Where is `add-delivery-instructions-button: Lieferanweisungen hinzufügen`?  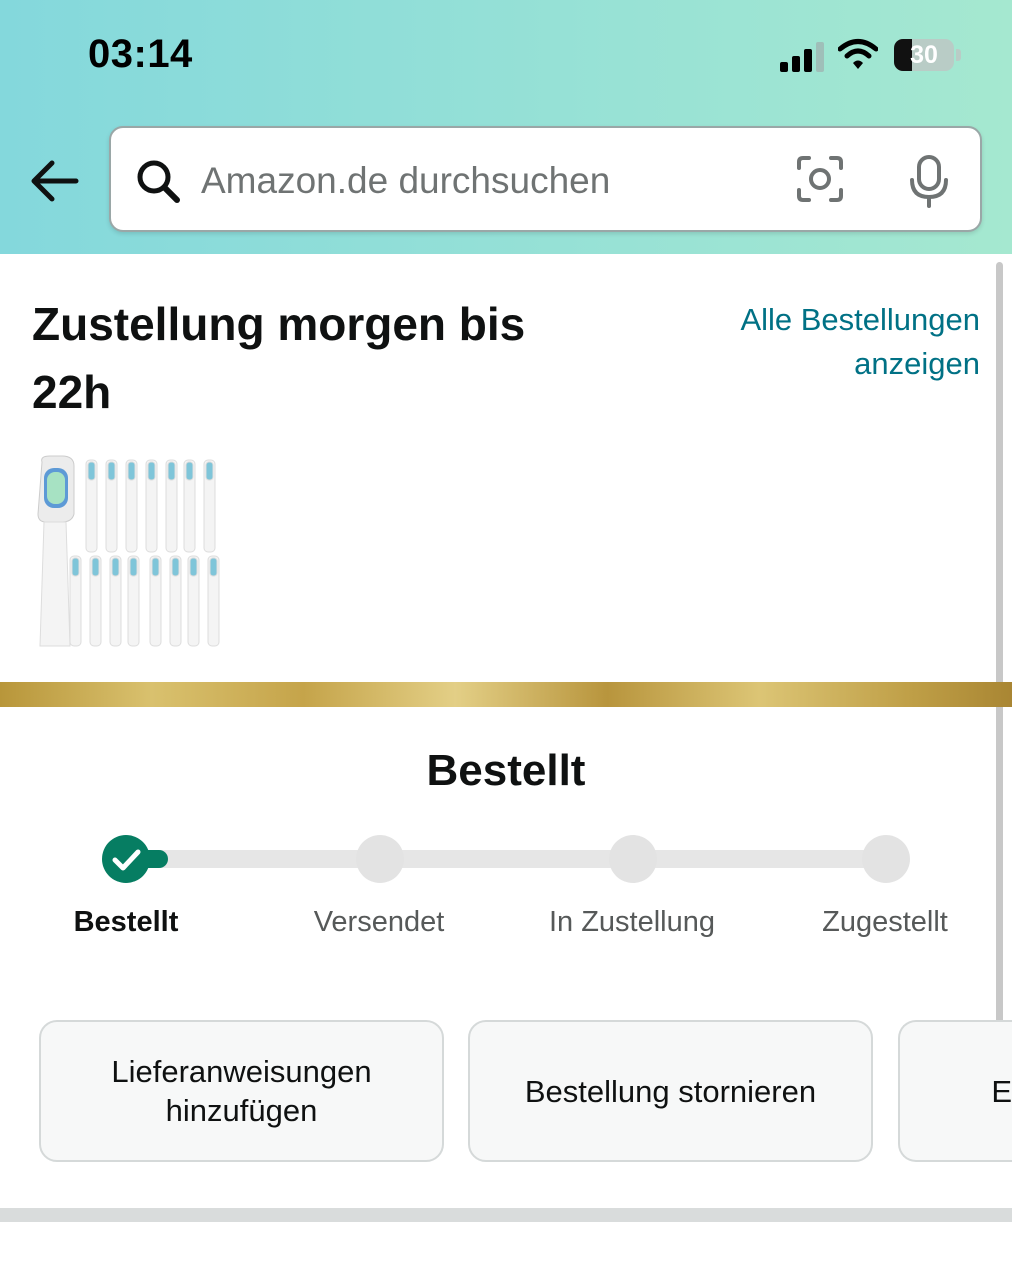 add-delivery-instructions-button: Lieferanweisungen hinzufügen is located at coordinates (241, 1091).